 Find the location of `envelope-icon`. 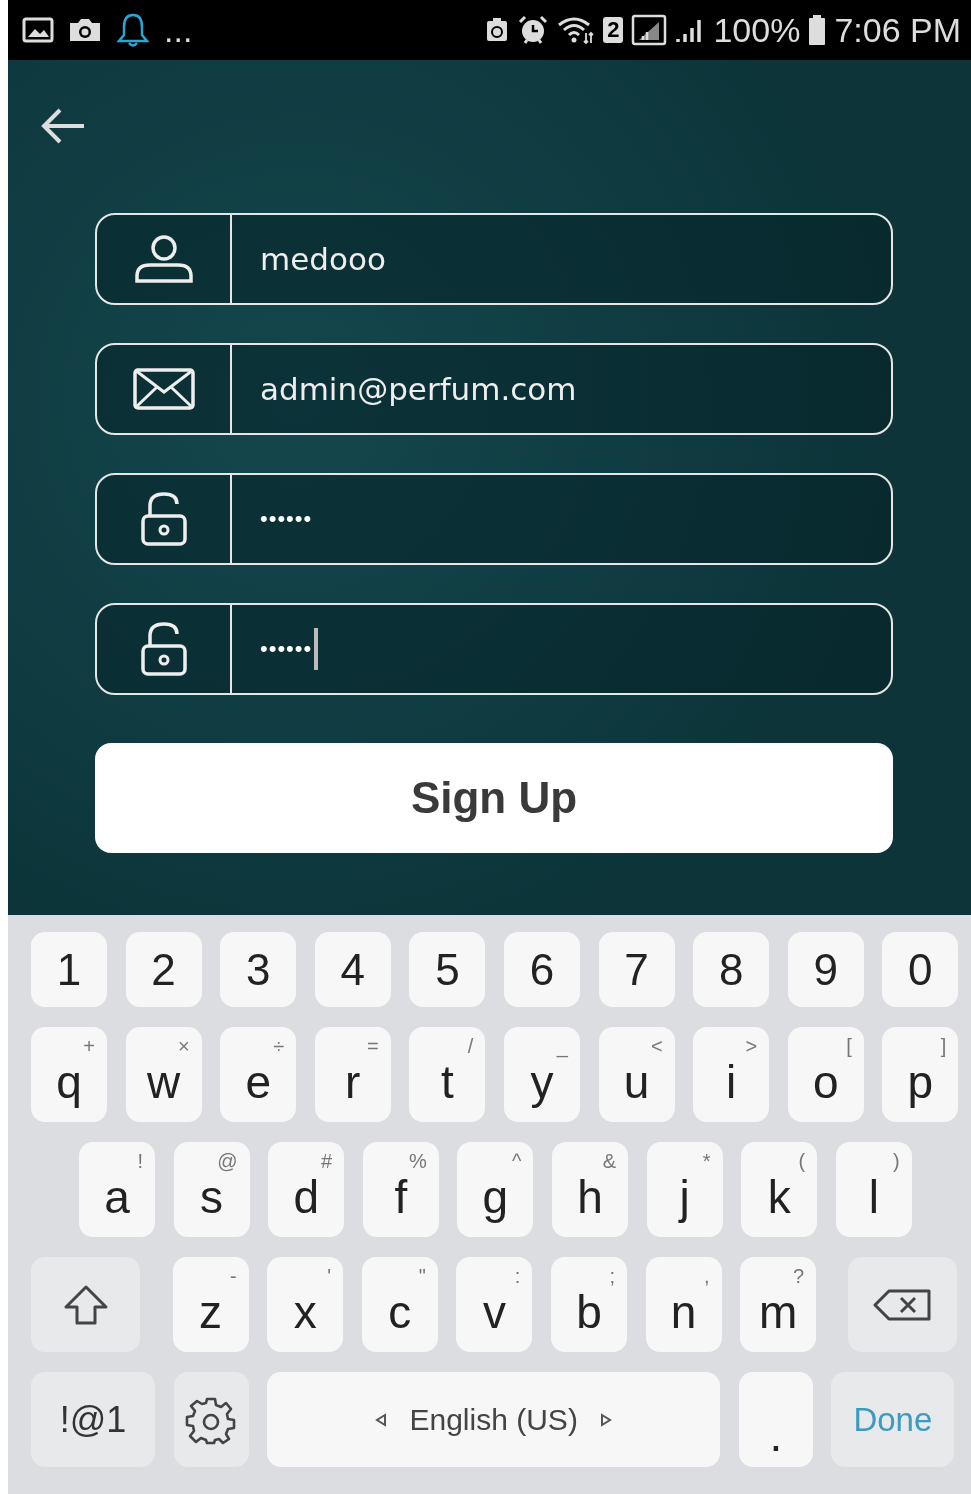

envelope-icon is located at coordinates (163, 389).